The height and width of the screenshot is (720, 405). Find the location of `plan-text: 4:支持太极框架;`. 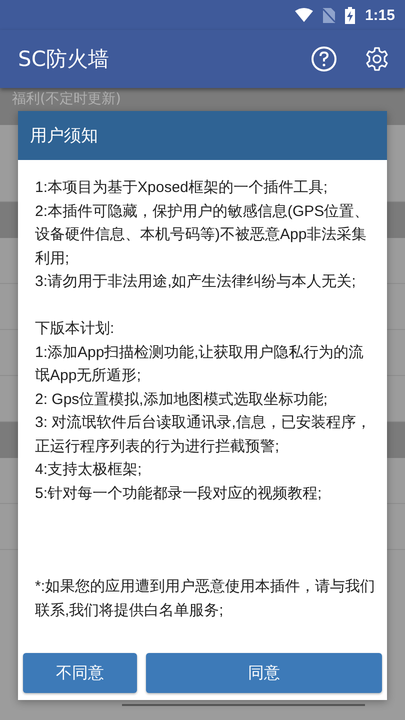

plan-text: 4:支持太极框架; is located at coordinates (89, 470).